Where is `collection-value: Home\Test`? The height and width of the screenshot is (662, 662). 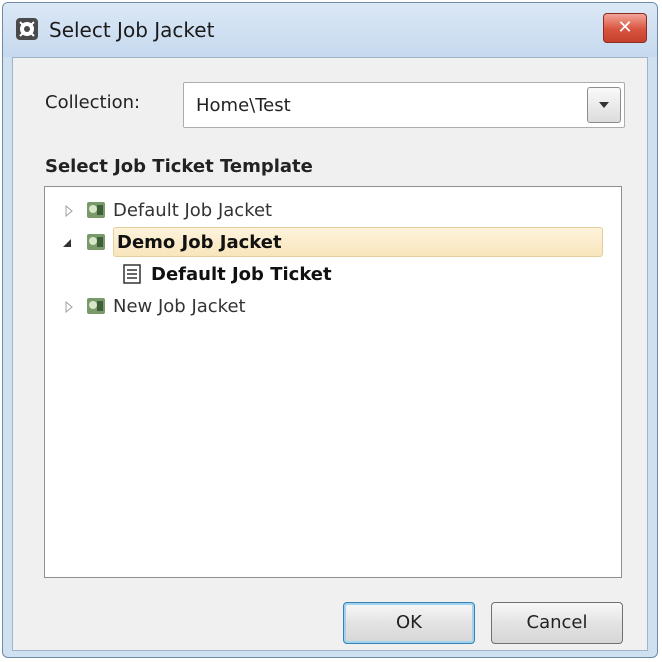 collection-value: Home\Test is located at coordinates (243, 105).